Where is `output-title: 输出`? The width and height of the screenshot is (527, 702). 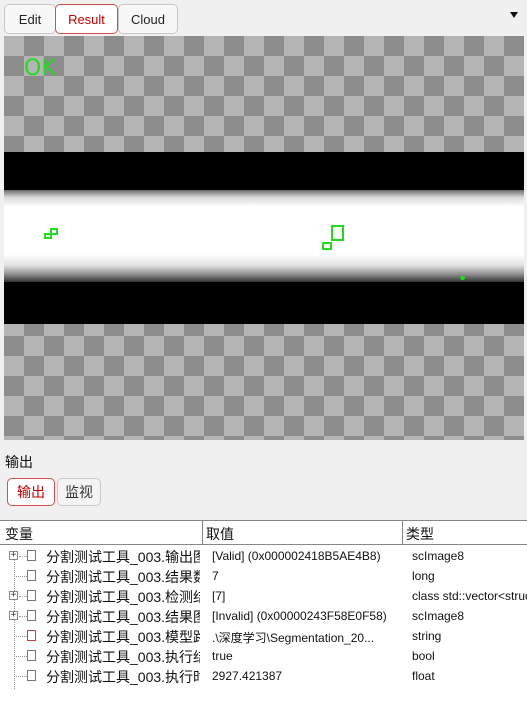
output-title: 输出 is located at coordinates (19, 462).